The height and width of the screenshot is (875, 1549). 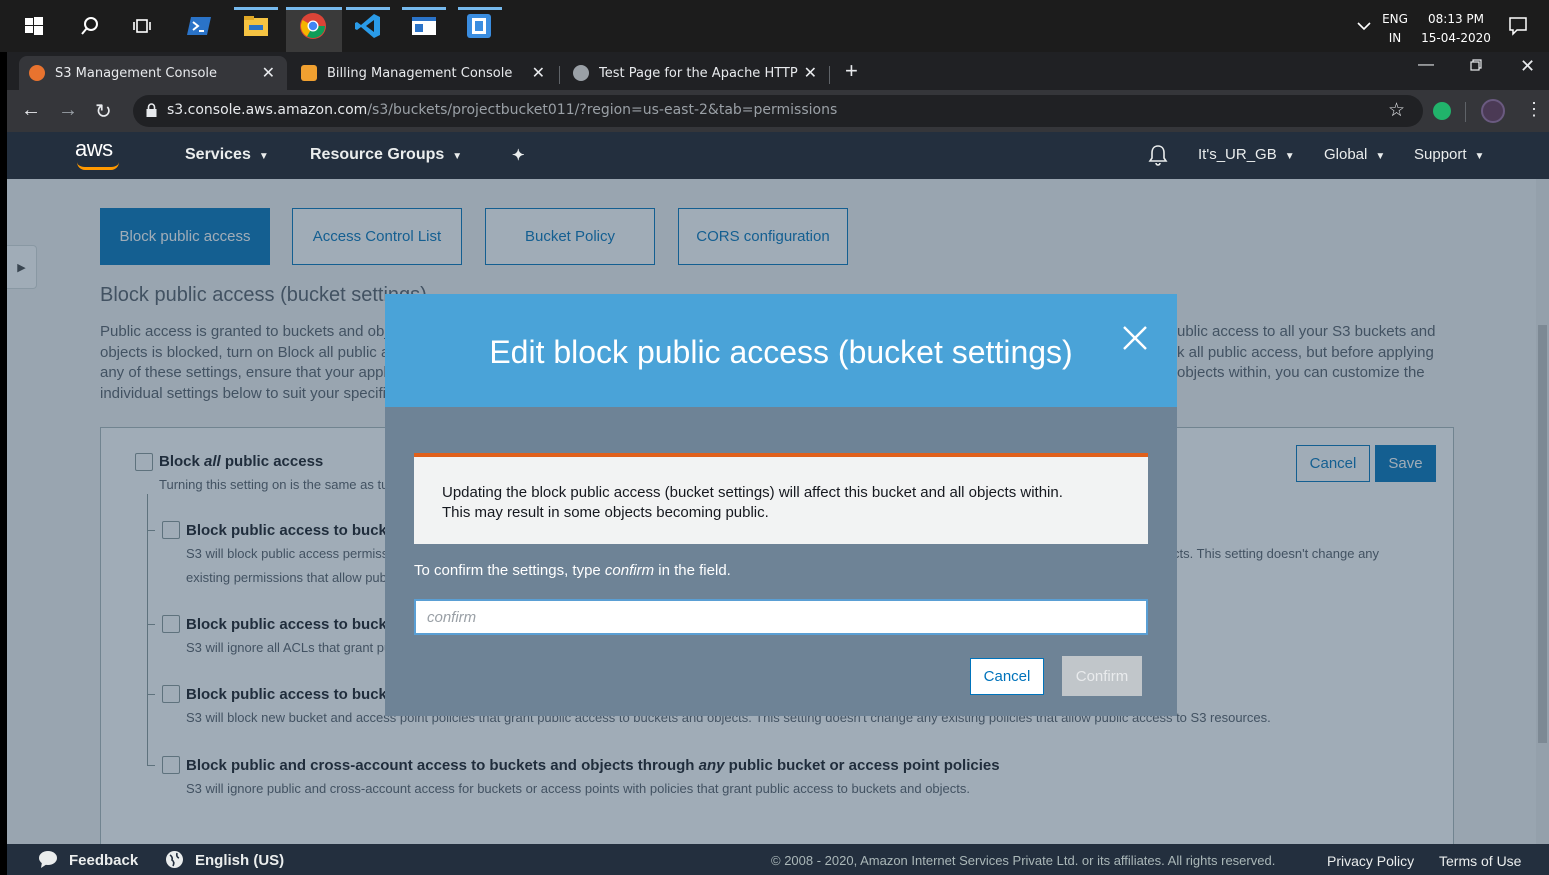 I want to click on lock-icon, so click(x=151, y=112).